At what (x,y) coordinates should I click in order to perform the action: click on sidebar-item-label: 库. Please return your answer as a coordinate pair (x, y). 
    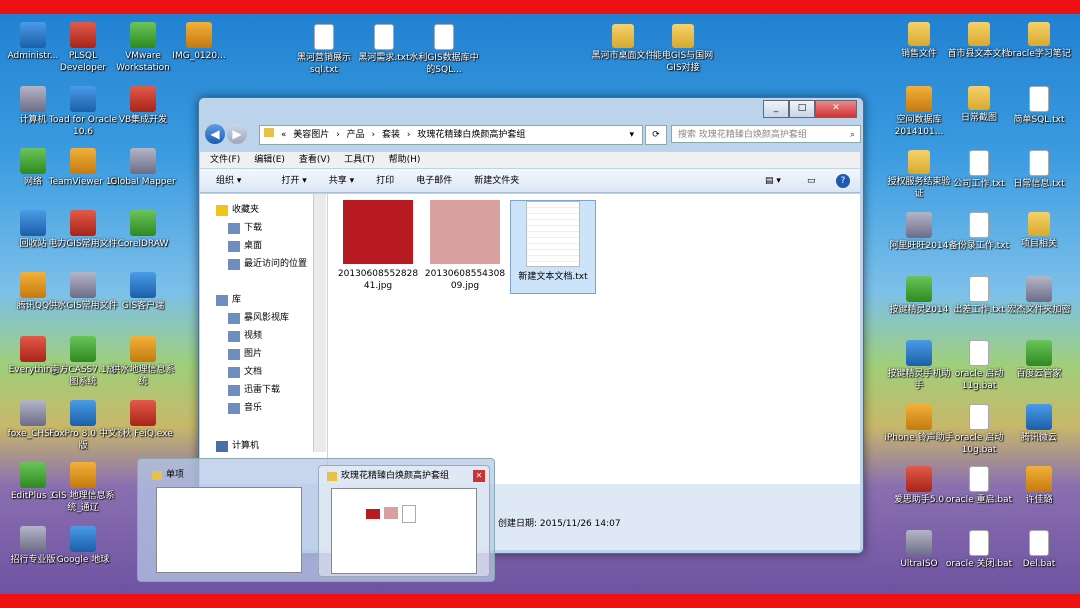
    Looking at the image, I should click on (237, 300).